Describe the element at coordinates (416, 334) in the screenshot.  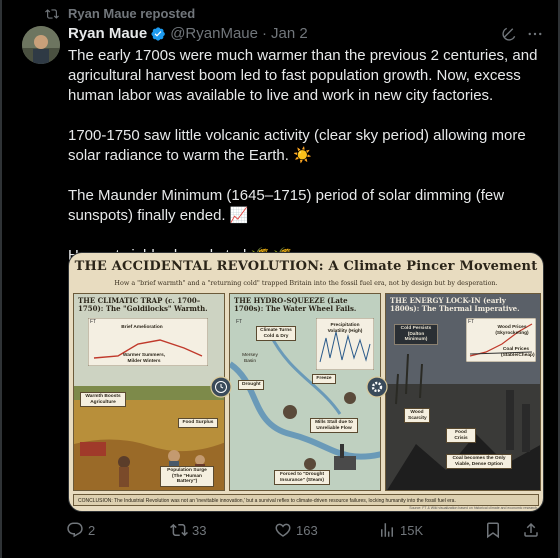
I see `poster-label: Cold Persists (Dalton Minimum)` at that location.